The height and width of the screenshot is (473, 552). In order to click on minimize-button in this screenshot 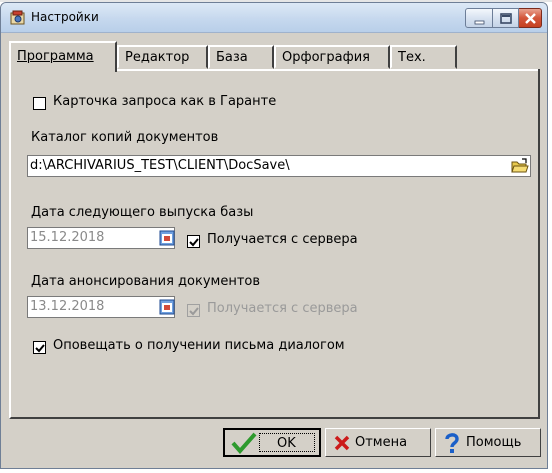, I will do `click(479, 18)`.